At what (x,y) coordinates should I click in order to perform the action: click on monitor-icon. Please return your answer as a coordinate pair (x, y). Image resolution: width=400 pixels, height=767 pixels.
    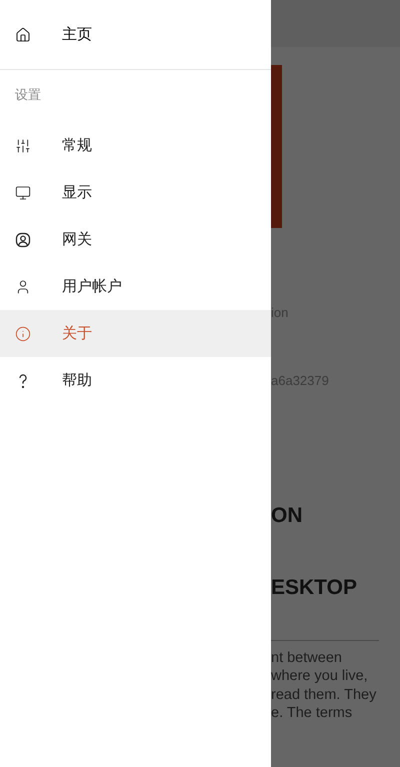
    Looking at the image, I should click on (23, 192).